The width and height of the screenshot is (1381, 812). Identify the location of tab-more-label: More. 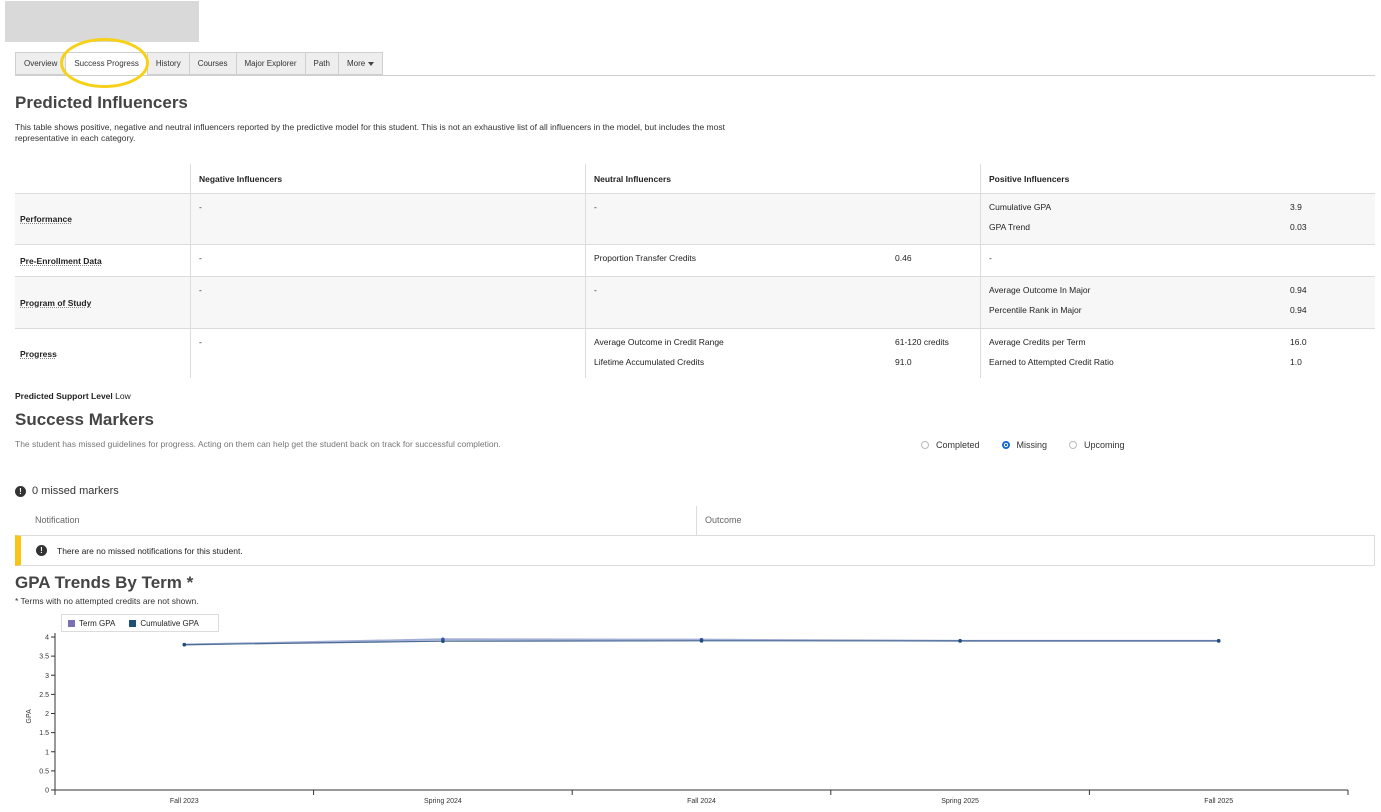
(356, 63).